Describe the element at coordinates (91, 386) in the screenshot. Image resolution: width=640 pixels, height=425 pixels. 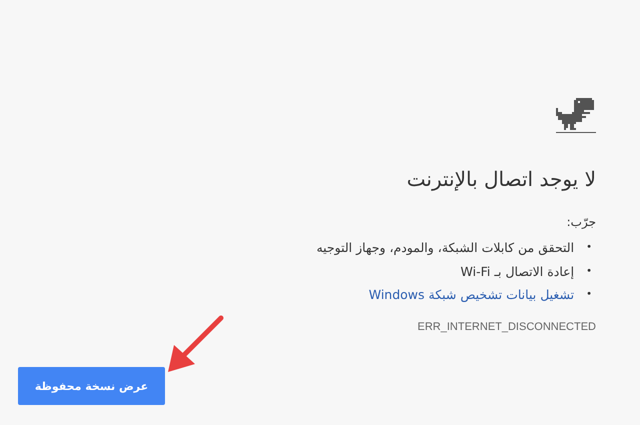
I see `show-saved-copy-button: عرض نسخة محفوظة` at that location.